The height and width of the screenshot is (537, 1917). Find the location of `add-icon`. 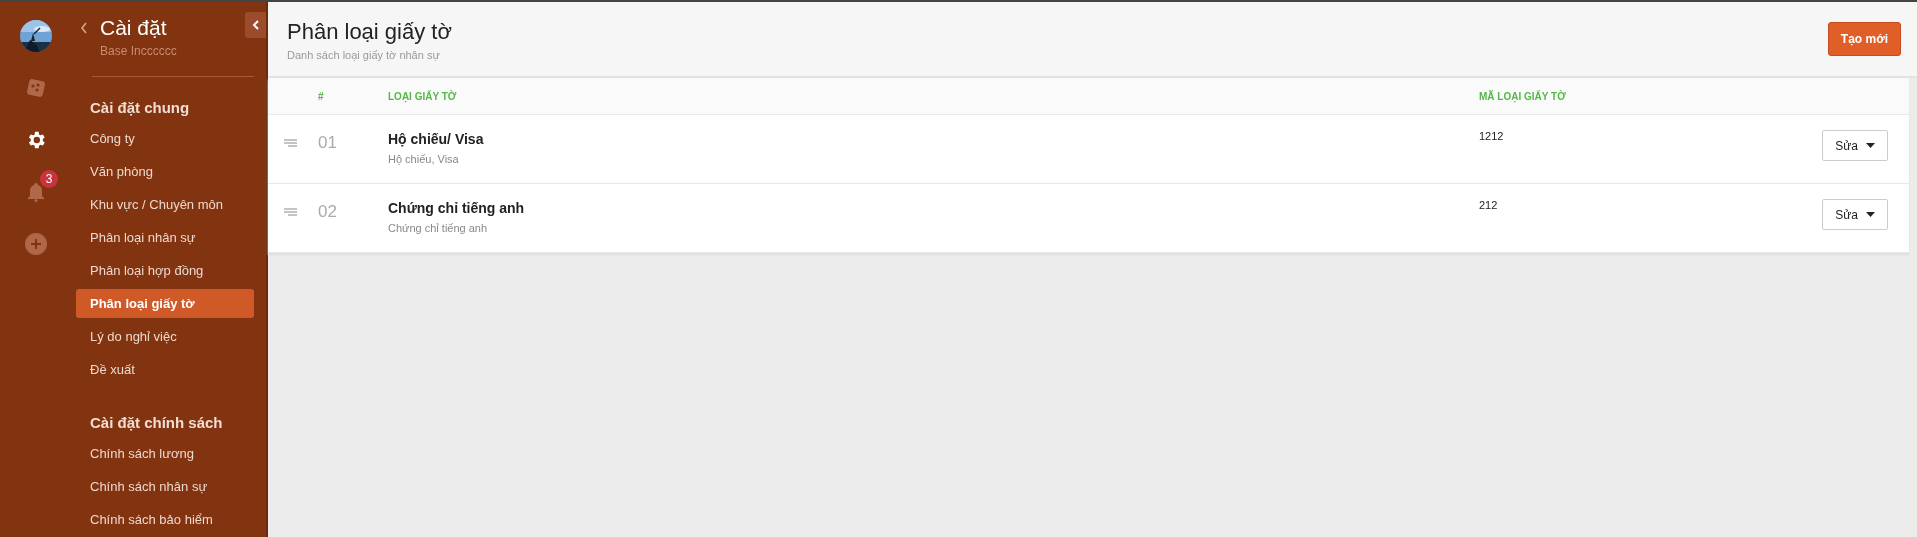

add-icon is located at coordinates (36, 244).